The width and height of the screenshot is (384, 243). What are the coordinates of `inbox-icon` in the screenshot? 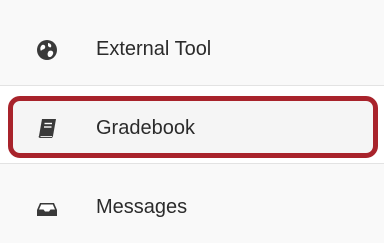 It's located at (47, 209).